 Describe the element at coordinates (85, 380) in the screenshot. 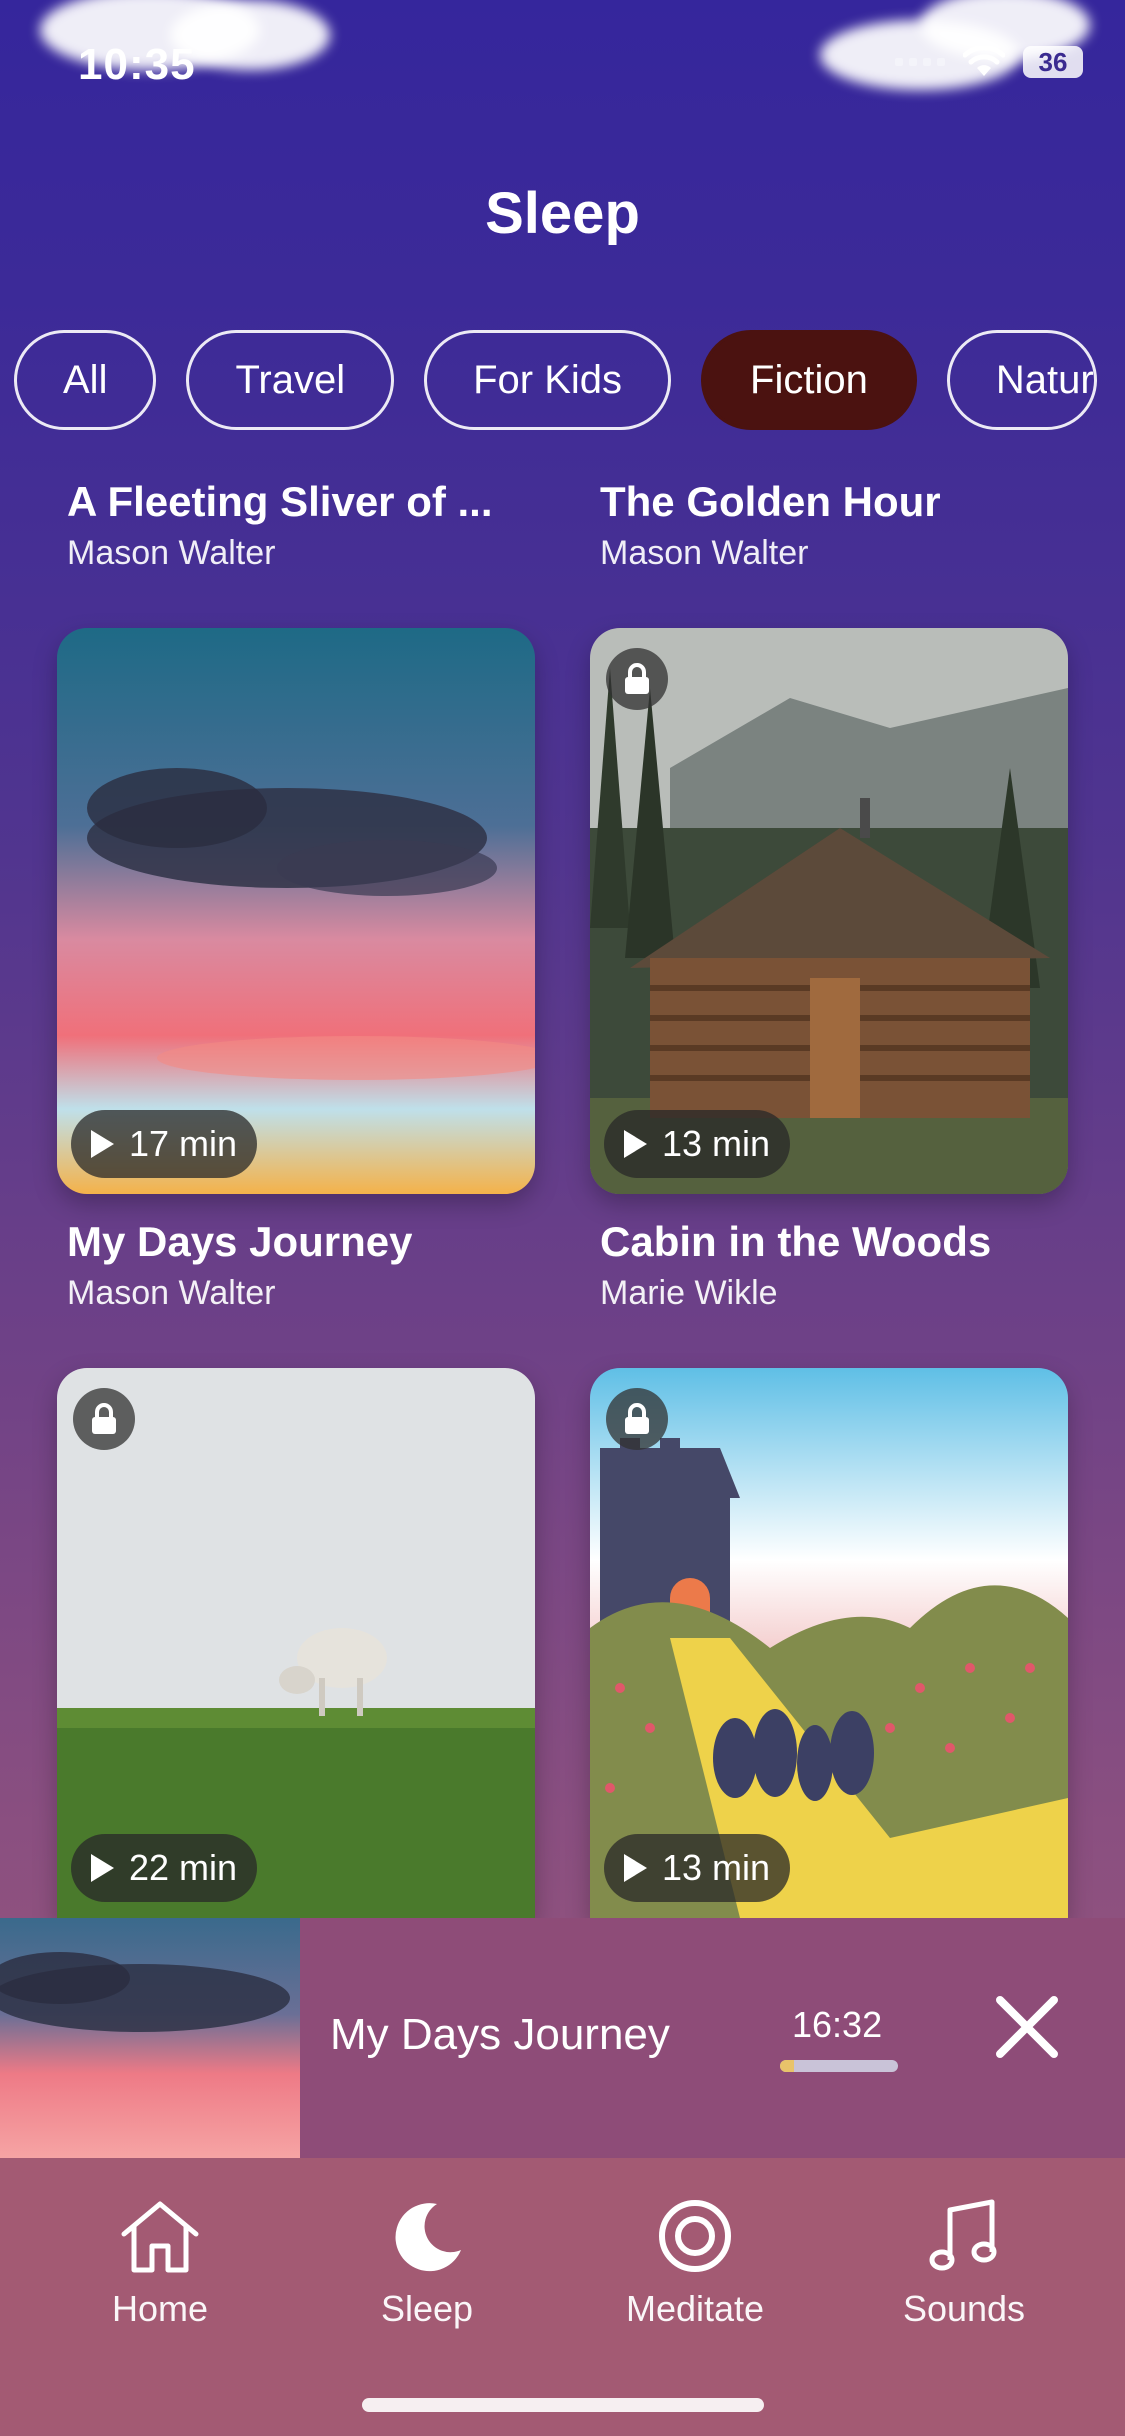

I see `chip-all: All` at that location.